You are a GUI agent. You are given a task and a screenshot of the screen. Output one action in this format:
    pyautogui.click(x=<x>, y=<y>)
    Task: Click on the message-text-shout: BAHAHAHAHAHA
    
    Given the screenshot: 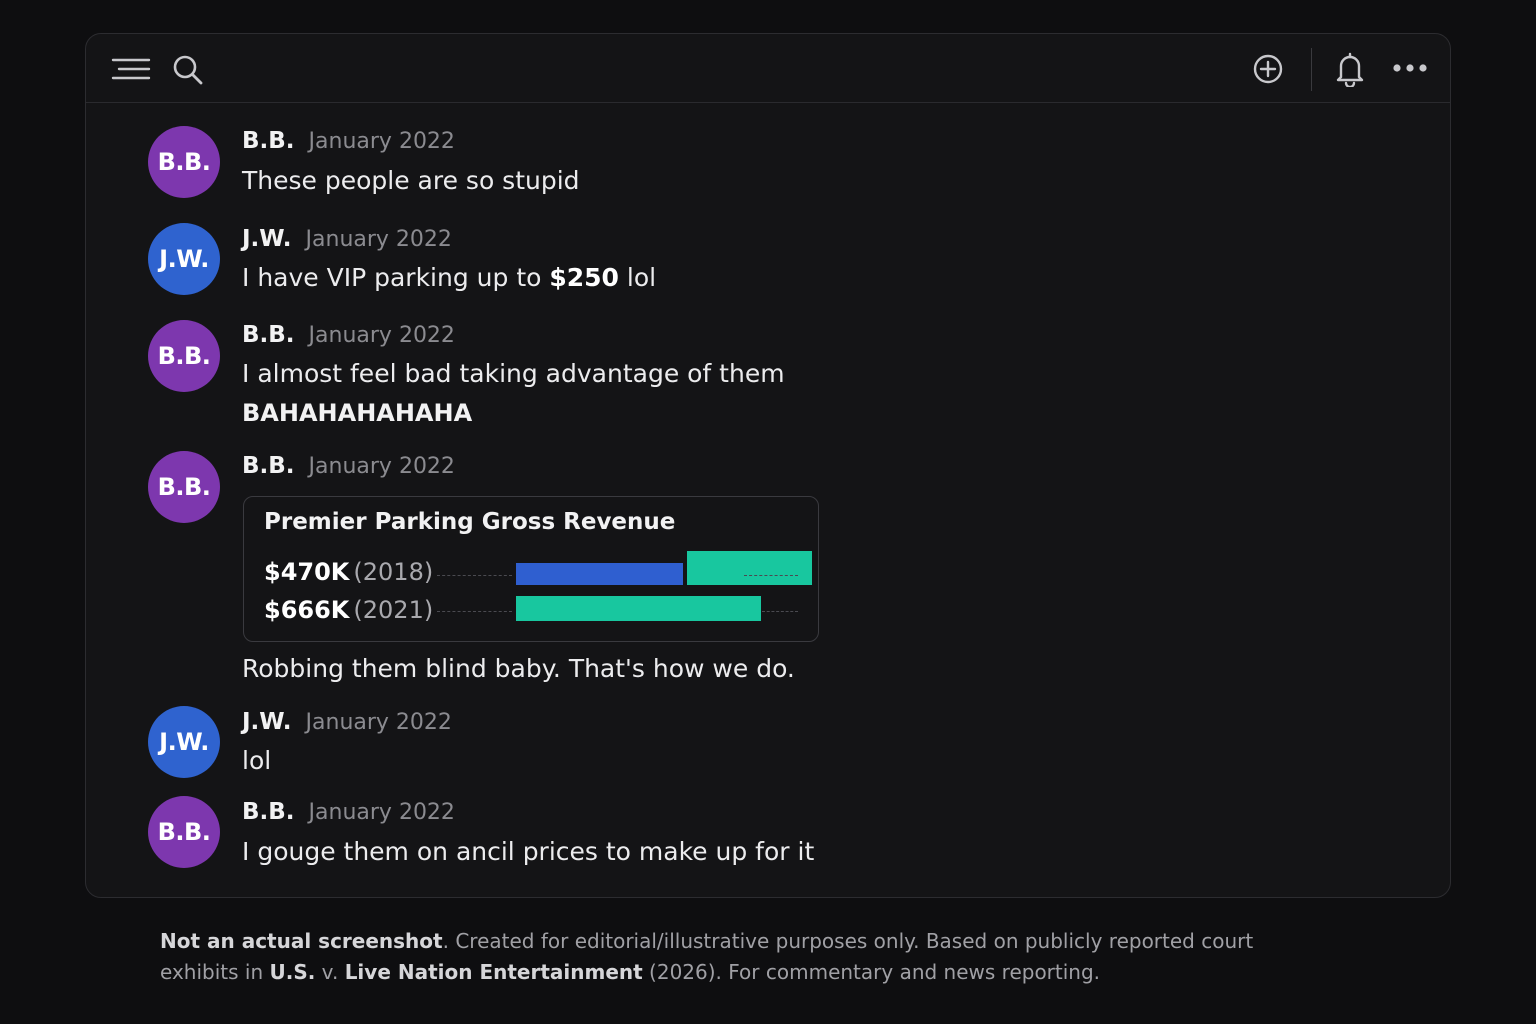 What is the action you would take?
    pyautogui.click(x=357, y=413)
    